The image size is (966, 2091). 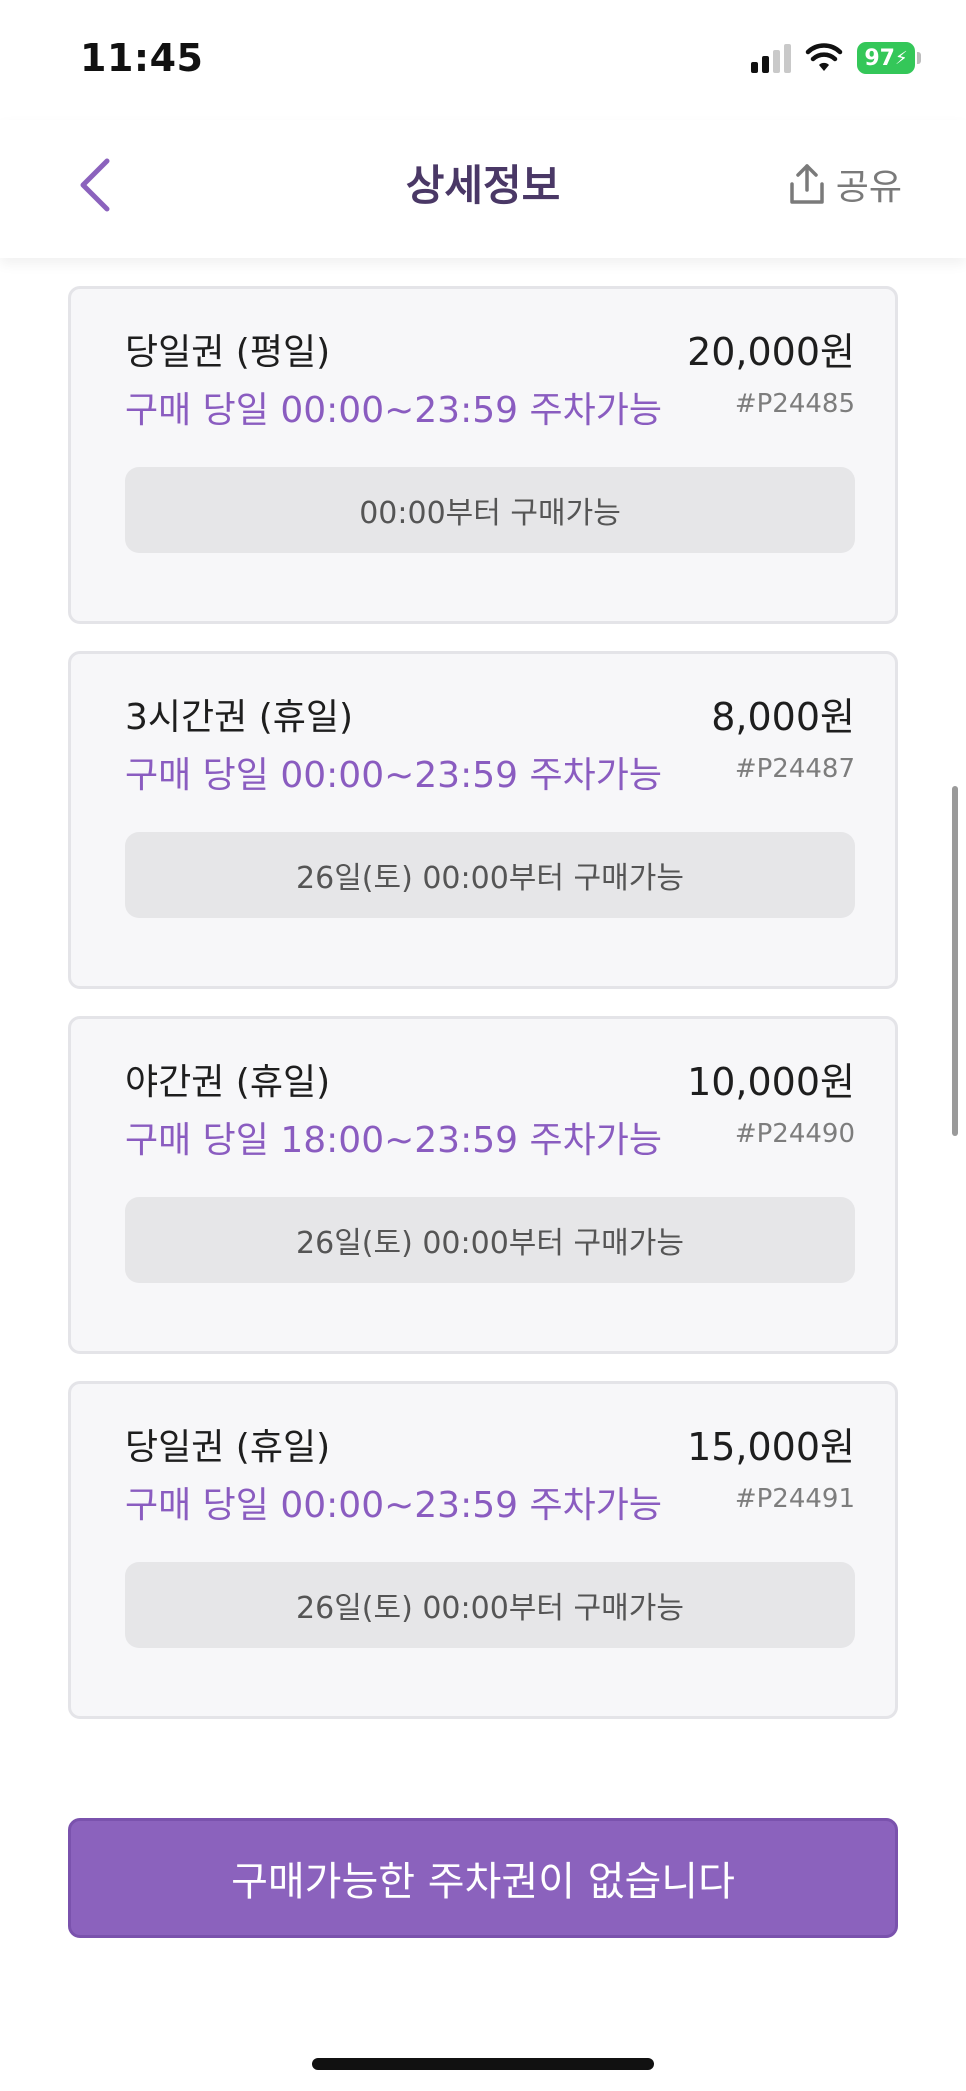 What do you see at coordinates (771, 352) in the screenshot?
I see `ticket-price: 20,000원` at bounding box center [771, 352].